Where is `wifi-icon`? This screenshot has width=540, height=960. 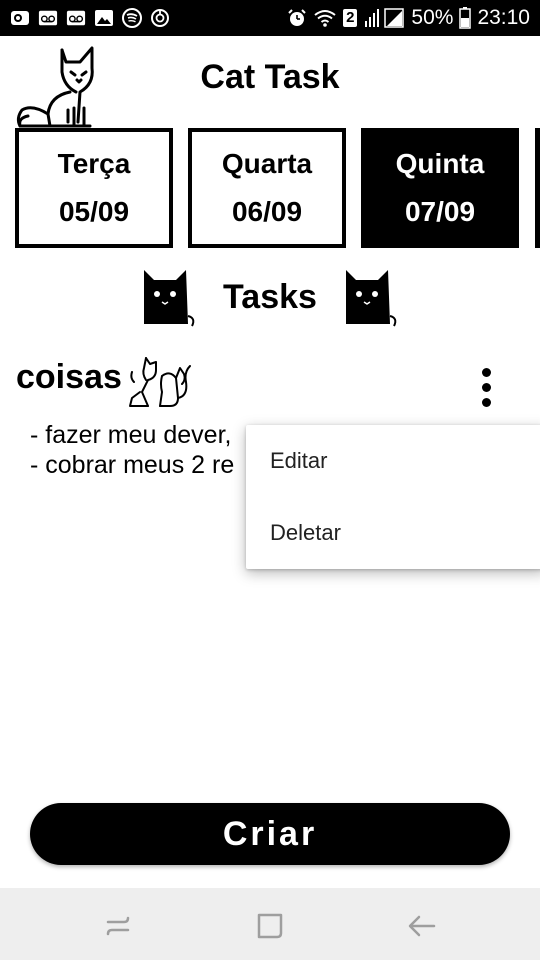
wifi-icon is located at coordinates (325, 18).